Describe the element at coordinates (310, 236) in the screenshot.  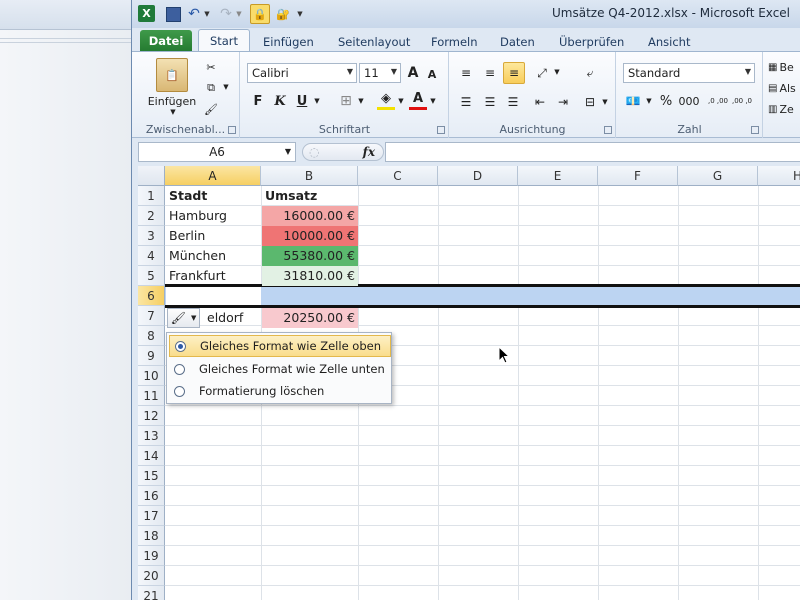
I see `cell-b3: 10000.00 €` at that location.